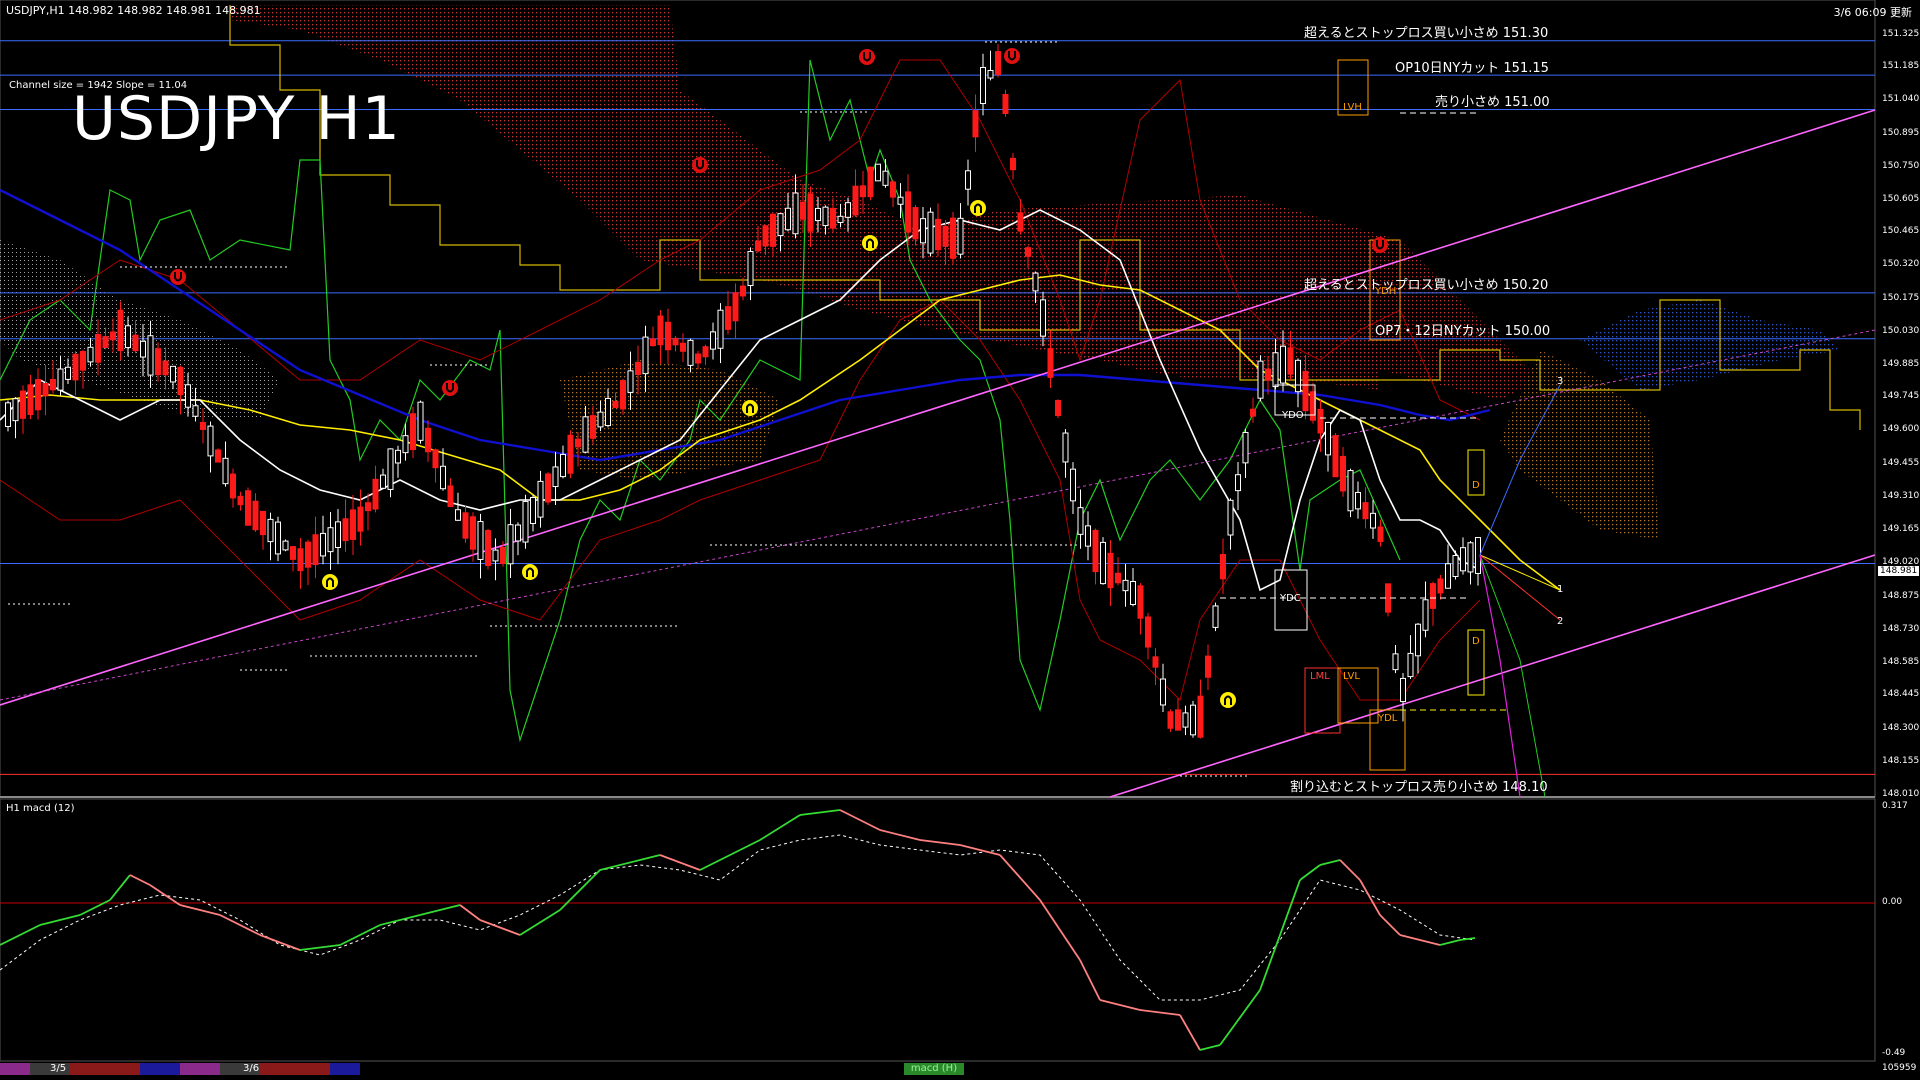 Image resolution: width=1920 pixels, height=1080 pixels. What do you see at coordinates (1901, 34) in the screenshot?
I see `price-tick: 151.325` at bounding box center [1901, 34].